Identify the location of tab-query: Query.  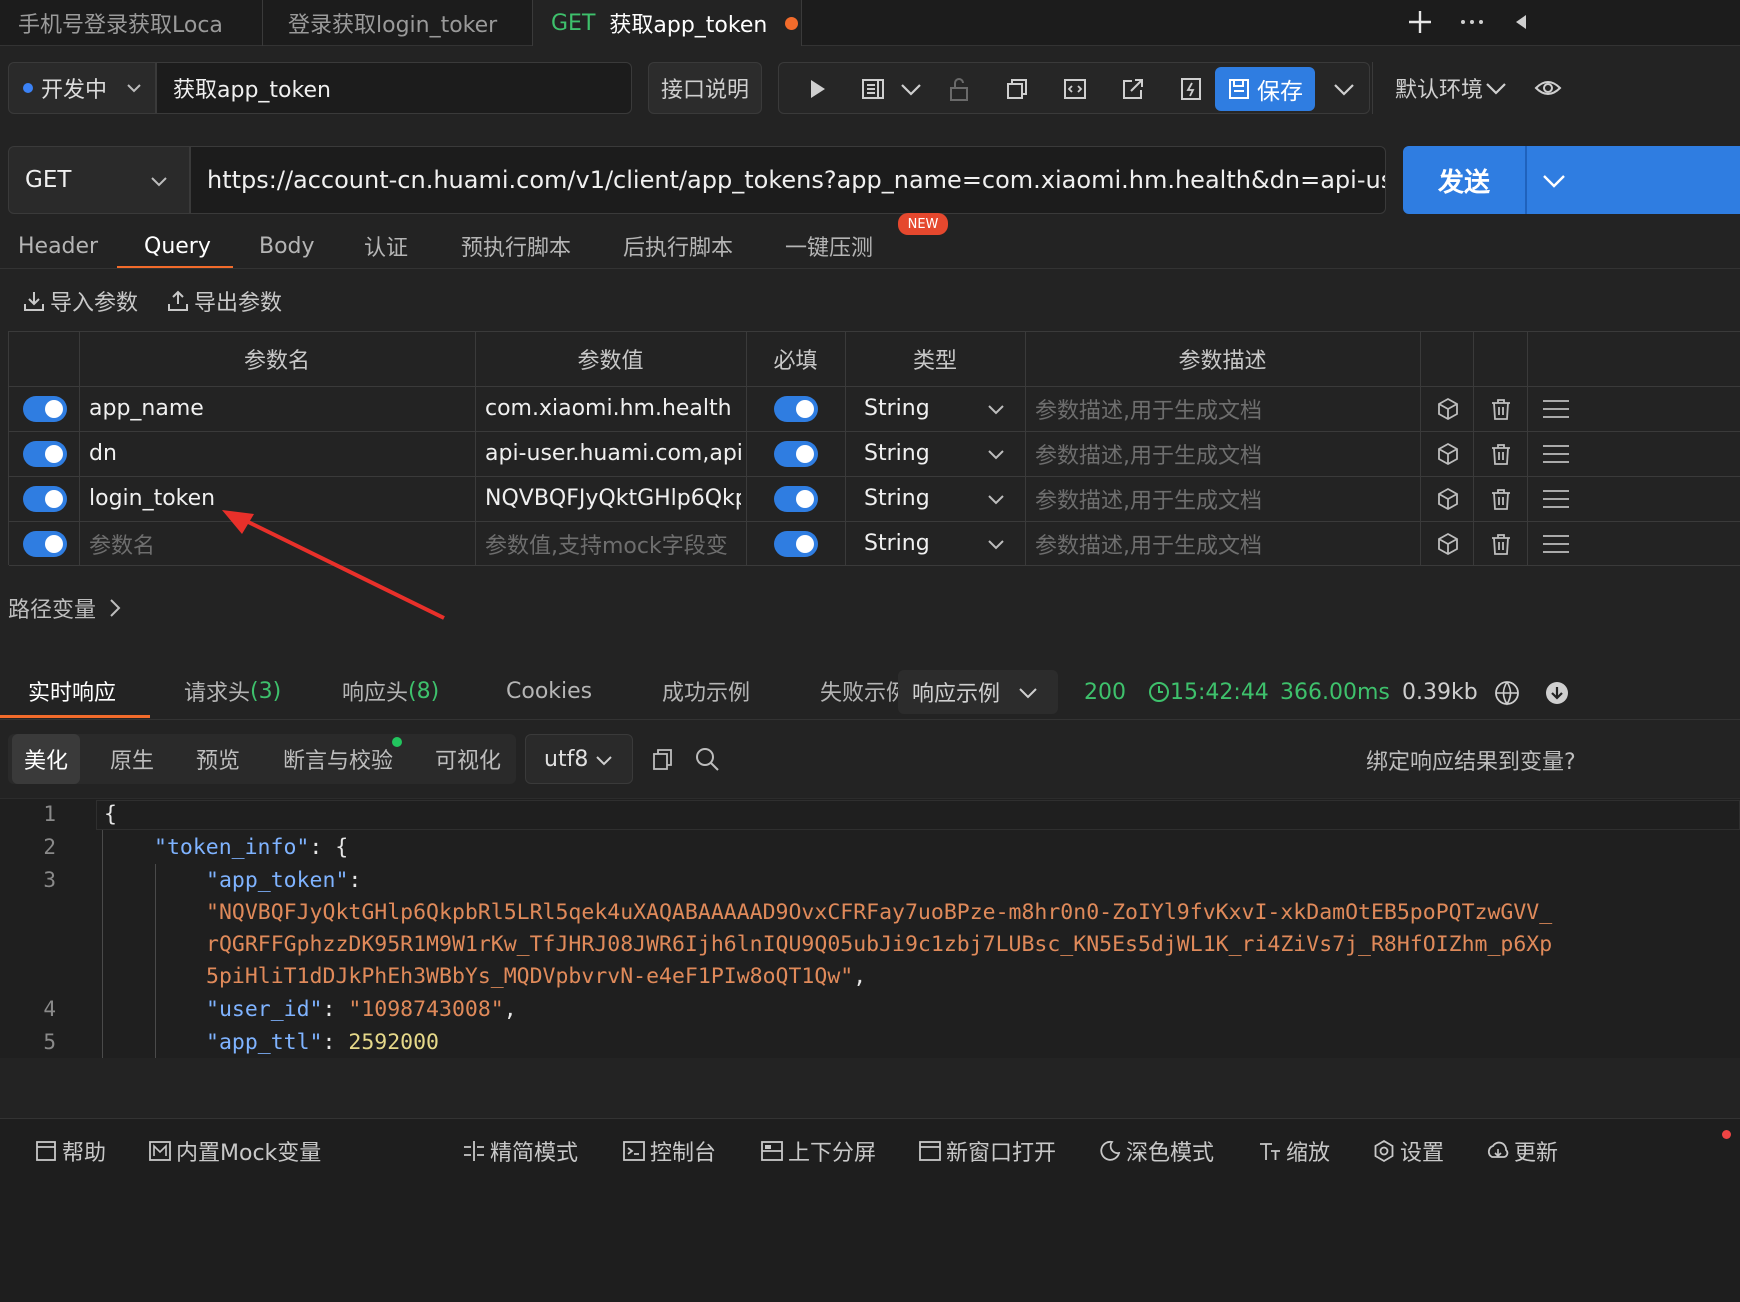
(177, 246).